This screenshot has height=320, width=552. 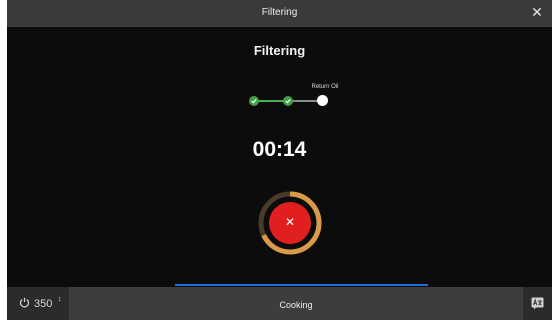 I want to click on stop-button: ✕, so click(x=290, y=223).